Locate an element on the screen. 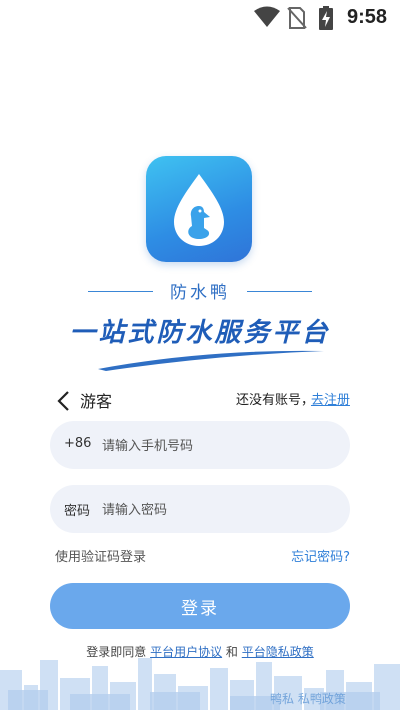 The height and width of the screenshot is (710, 400). duck-water-drop-icon is located at coordinates (199, 210).